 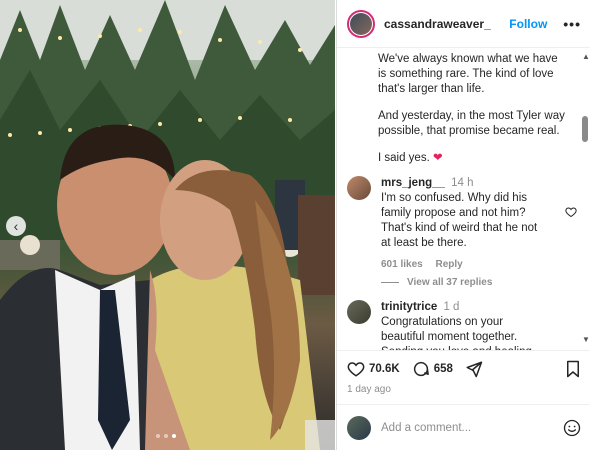 What do you see at coordinates (451, 307) in the screenshot?
I see `comment-time: 1 d` at bounding box center [451, 307].